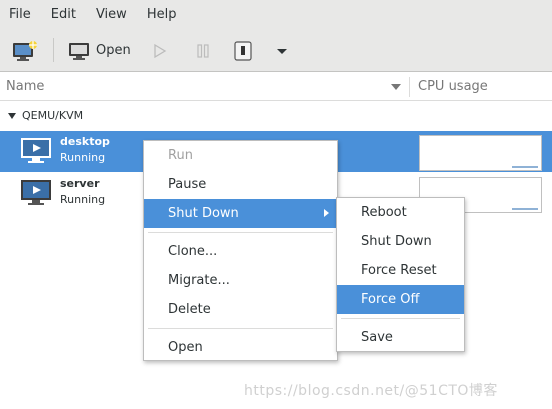 The width and height of the screenshot is (552, 409). I want to click on vm-name: server, so click(80, 183).